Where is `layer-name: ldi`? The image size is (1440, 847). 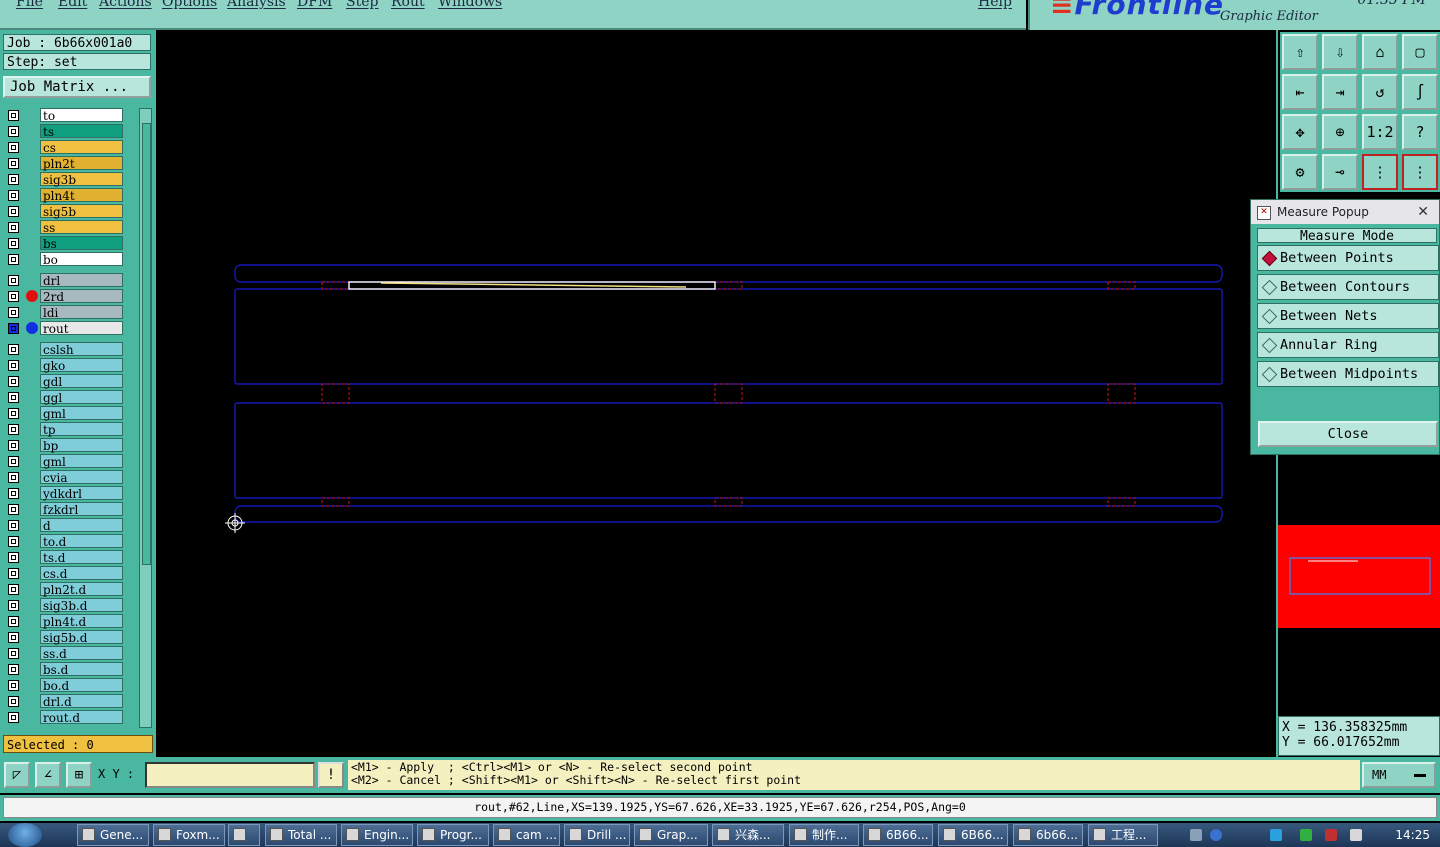 layer-name: ldi is located at coordinates (81, 312).